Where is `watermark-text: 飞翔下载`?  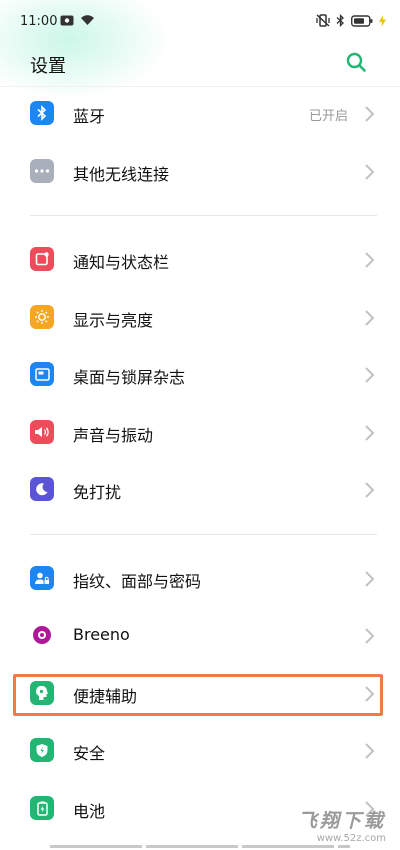
watermark-text: 飞翔下载 is located at coordinates (341, 821).